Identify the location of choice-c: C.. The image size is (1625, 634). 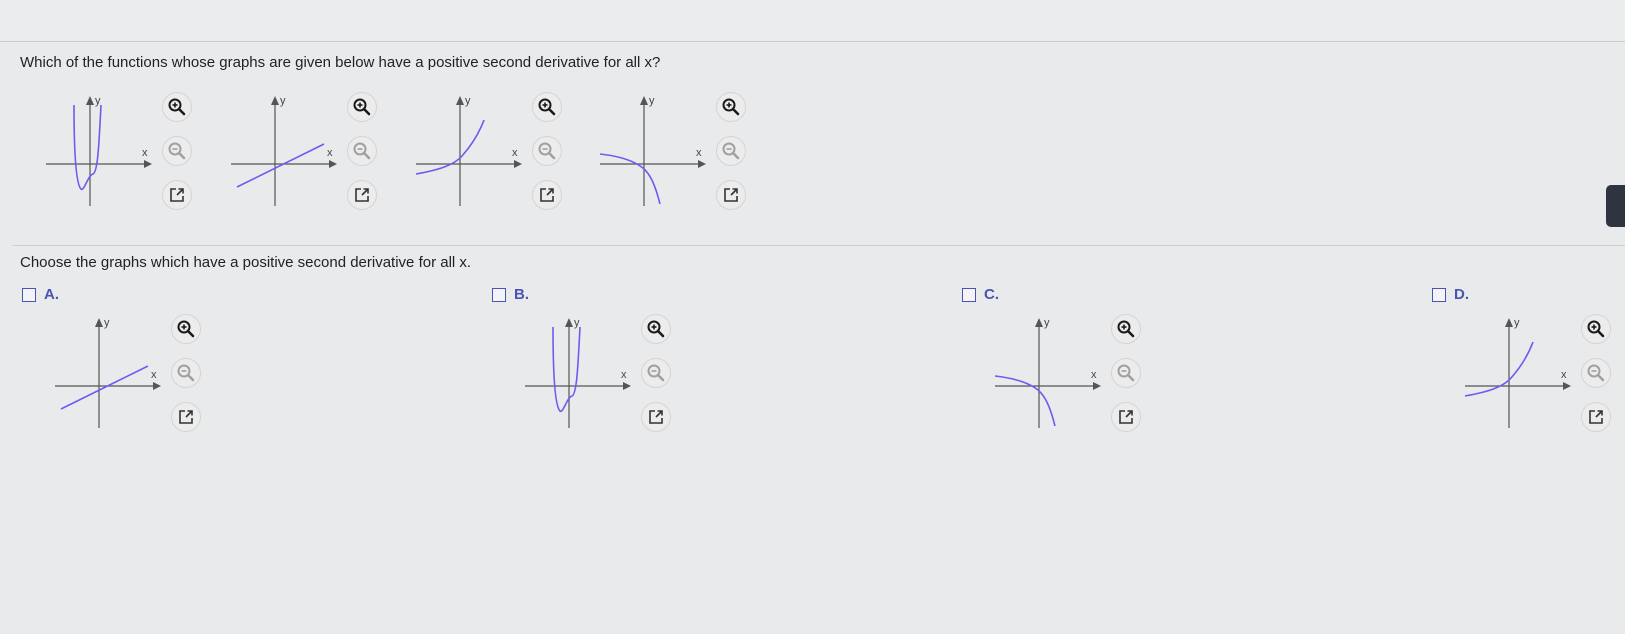
(980, 294).